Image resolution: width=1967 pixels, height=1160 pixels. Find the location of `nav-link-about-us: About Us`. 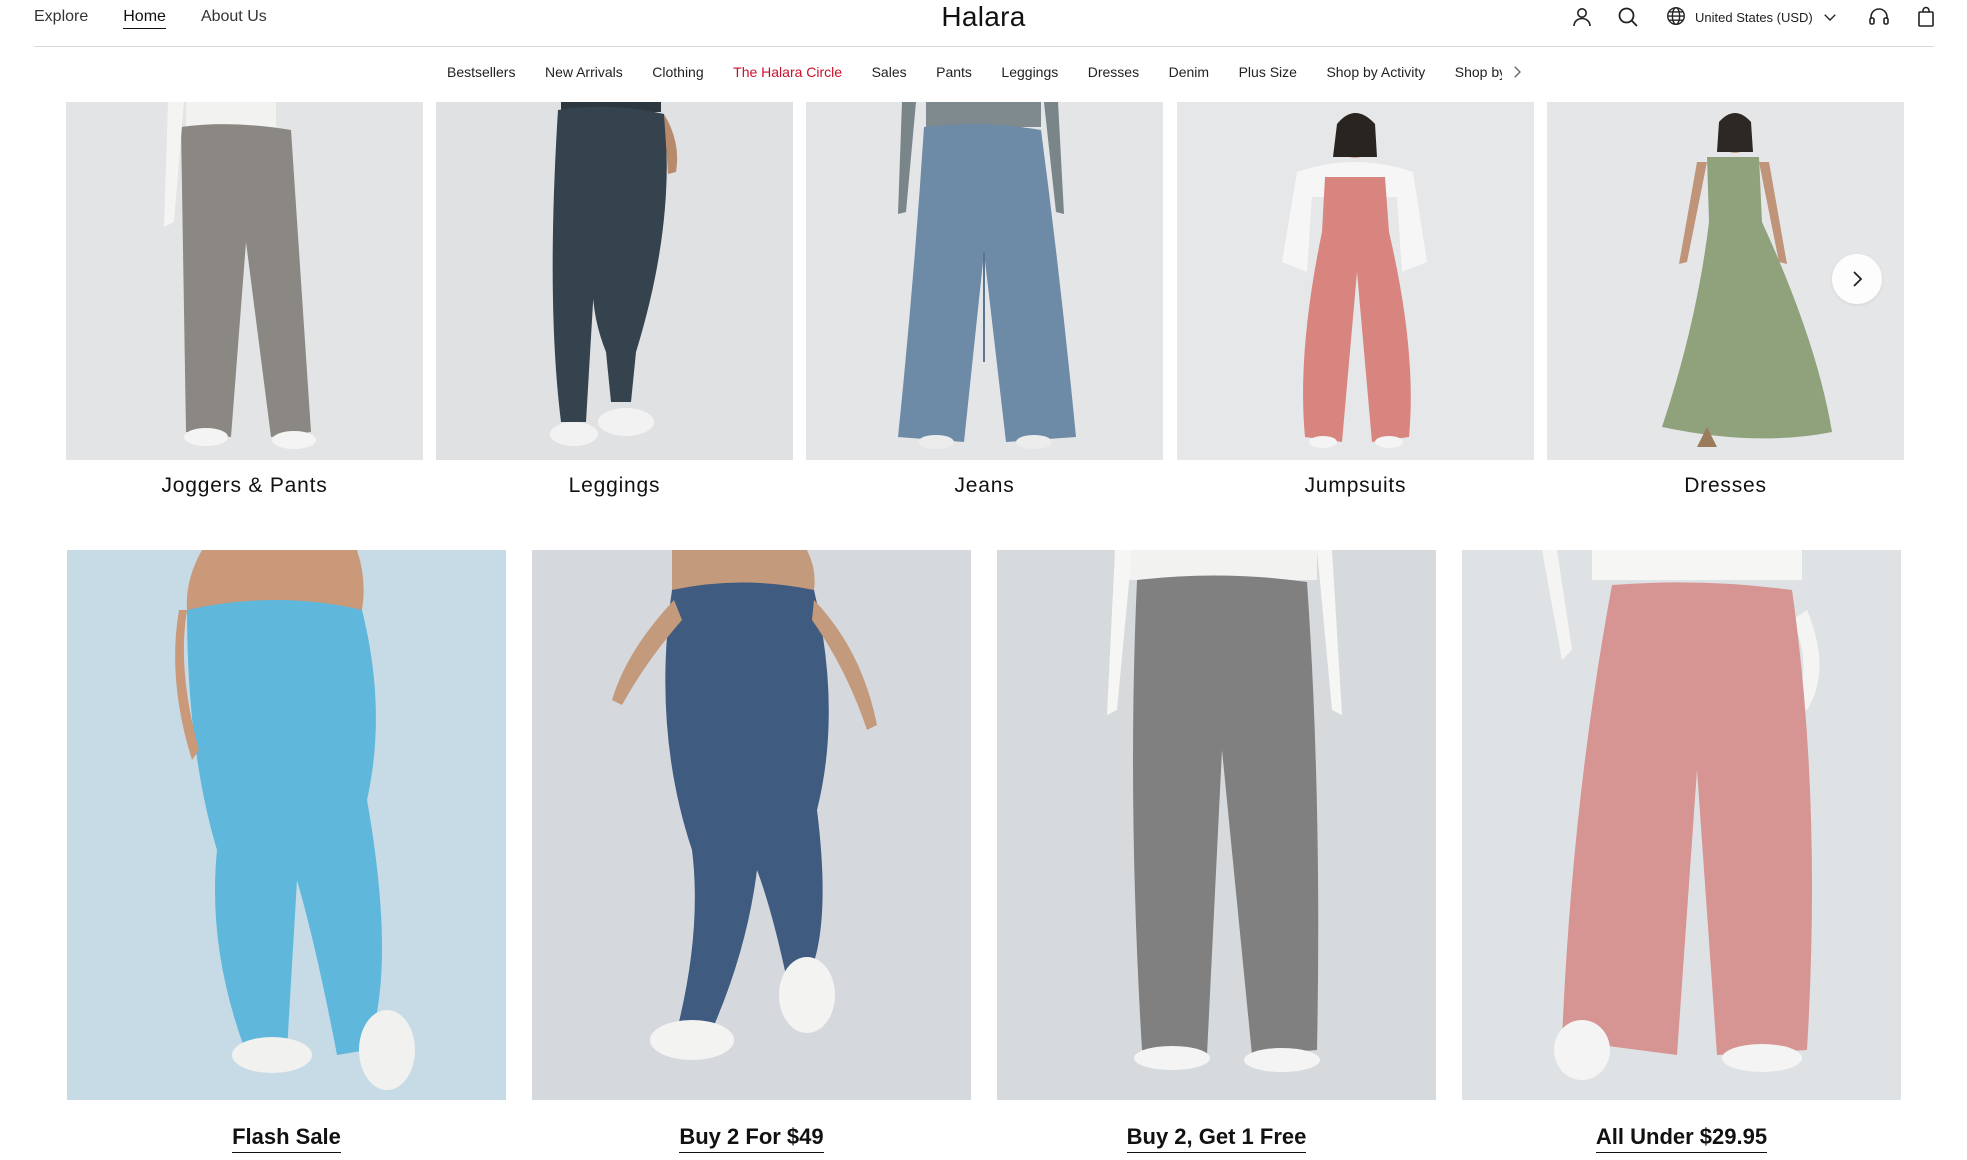

nav-link-about-us: About Us is located at coordinates (234, 18).